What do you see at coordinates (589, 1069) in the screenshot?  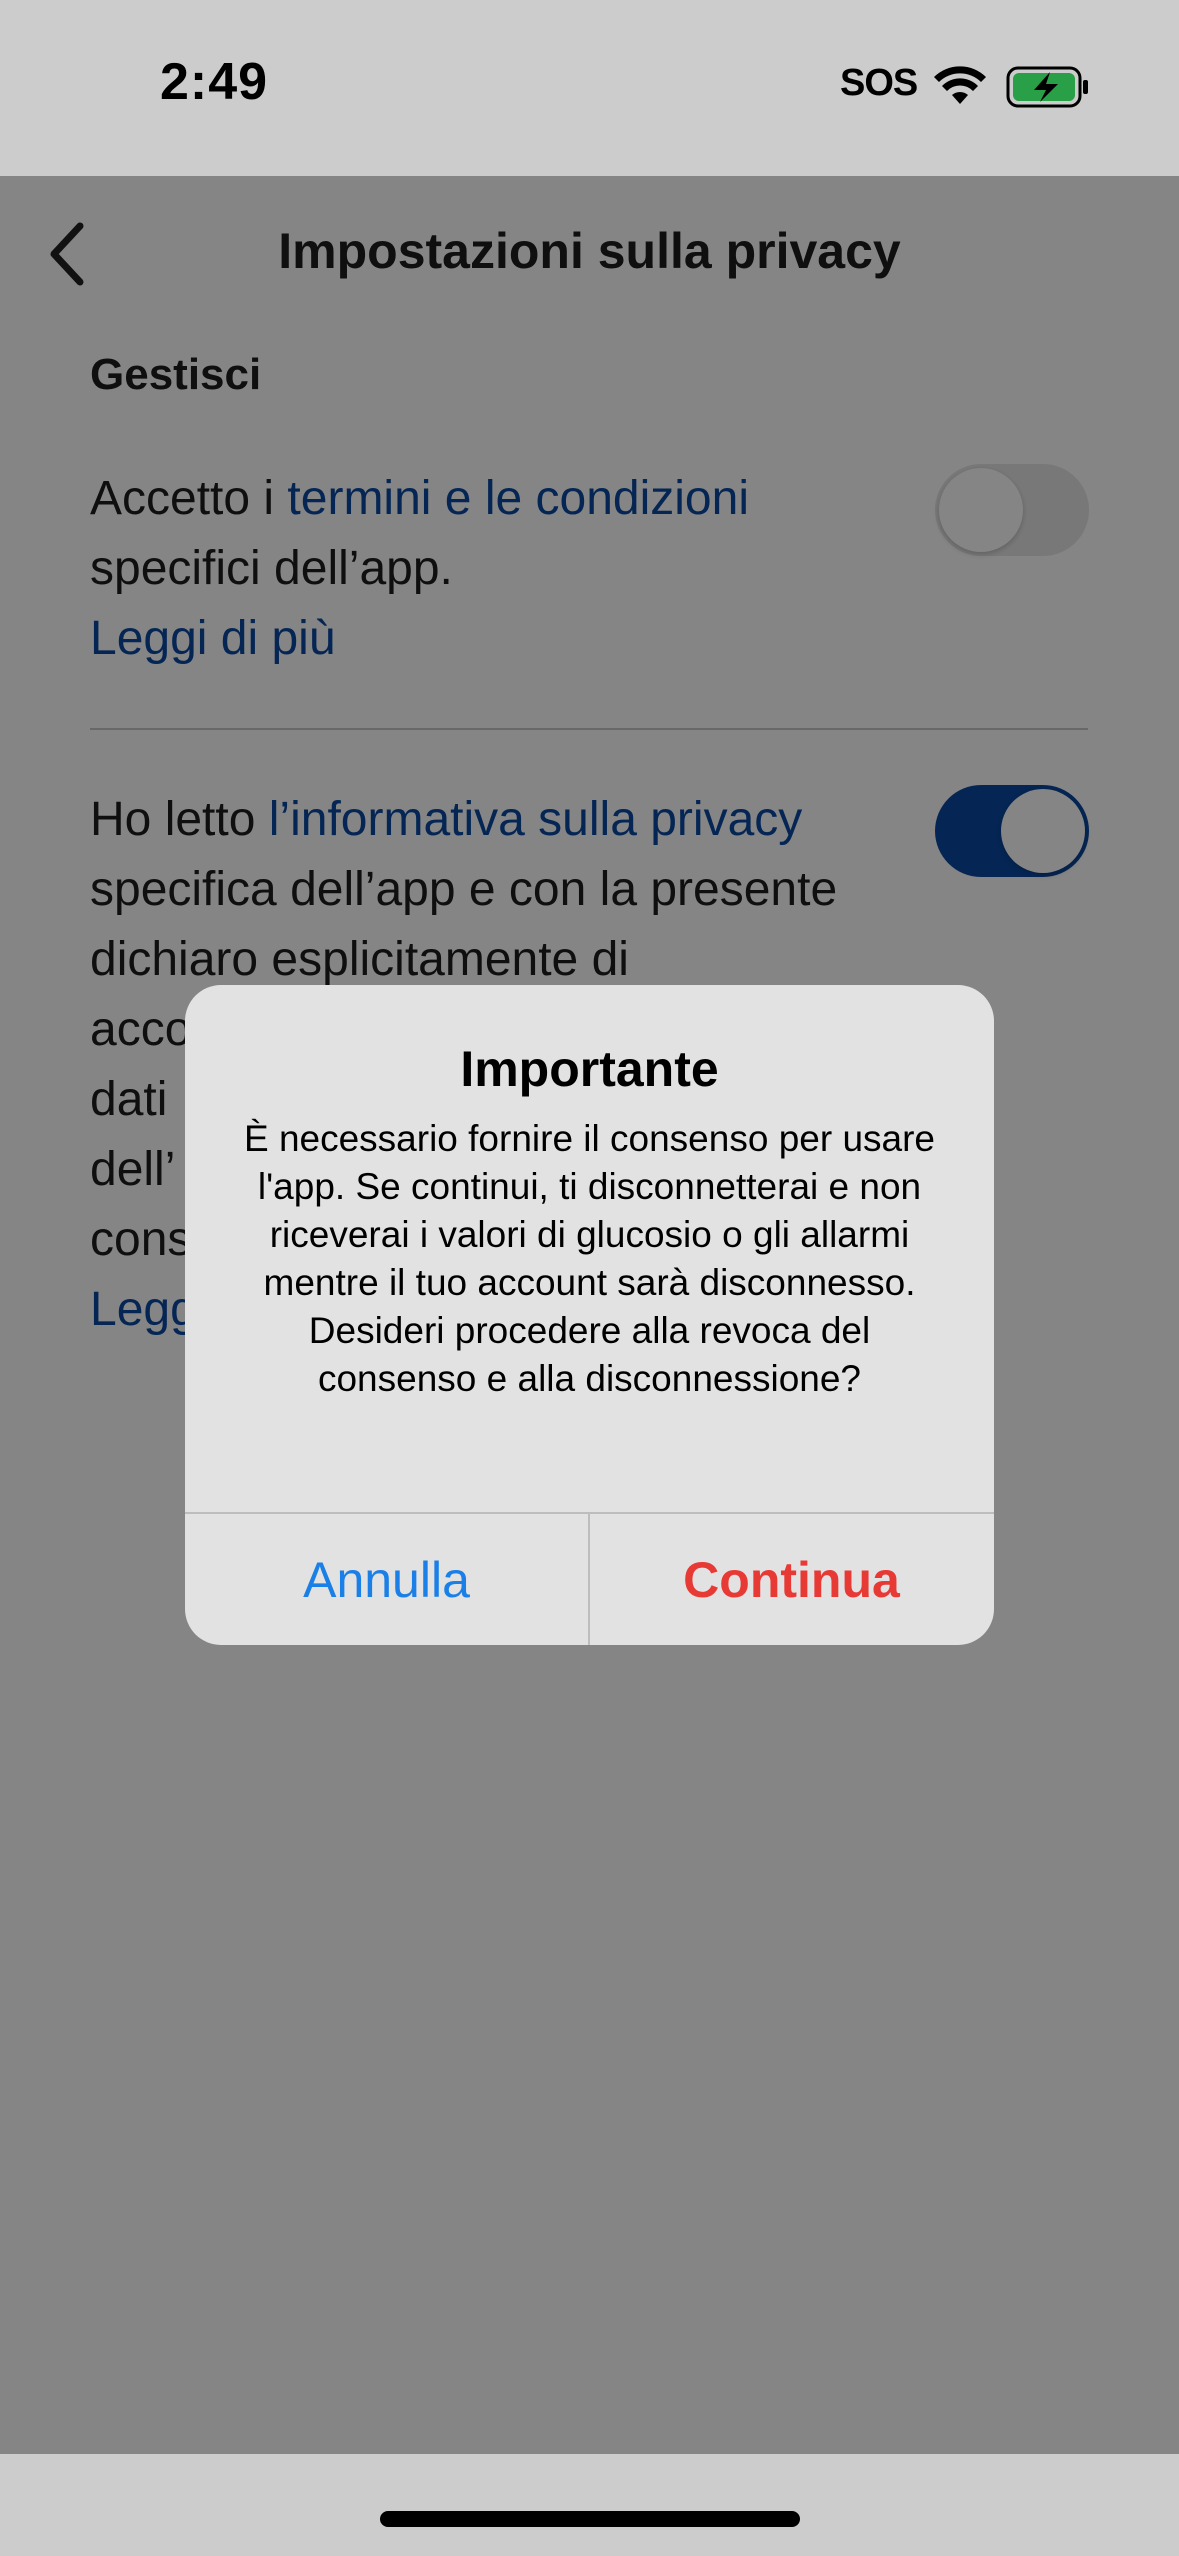 I see `alert-title: Importante` at bounding box center [589, 1069].